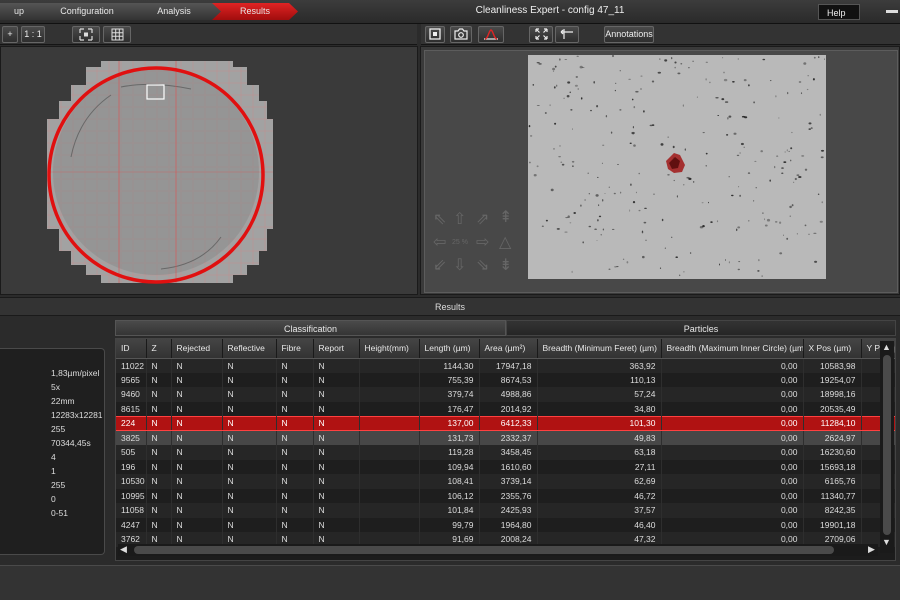 The width and height of the screenshot is (900, 600). What do you see at coordinates (871, 549) in the screenshot?
I see `scroll-right-icon: ▶` at bounding box center [871, 549].